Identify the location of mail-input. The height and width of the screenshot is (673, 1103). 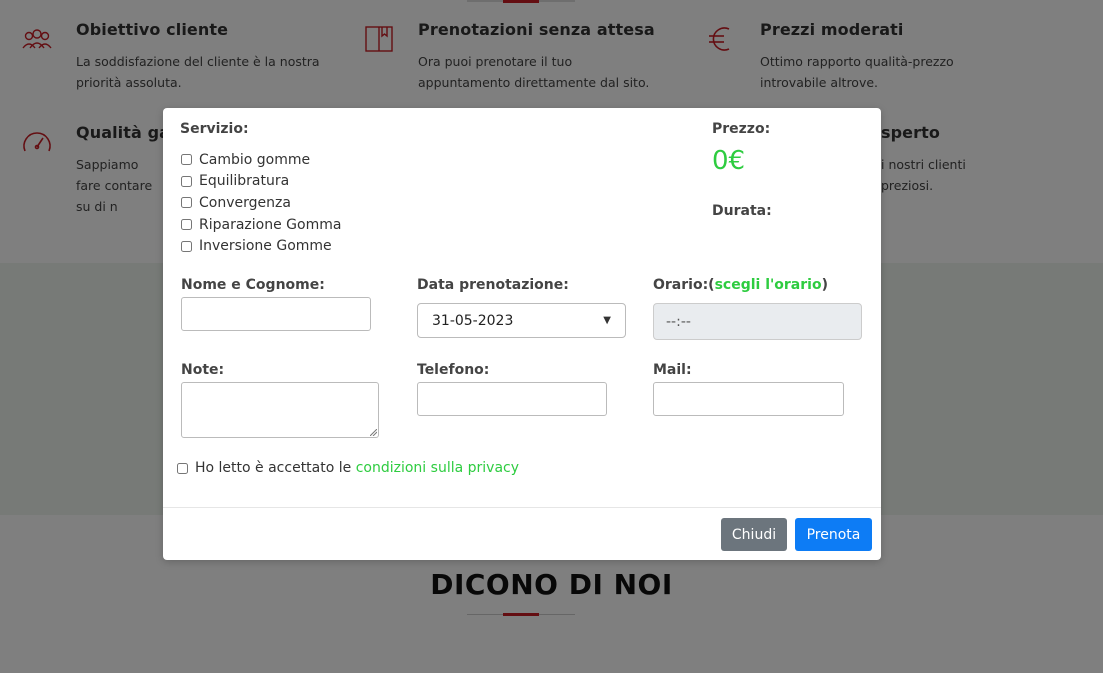
(748, 399).